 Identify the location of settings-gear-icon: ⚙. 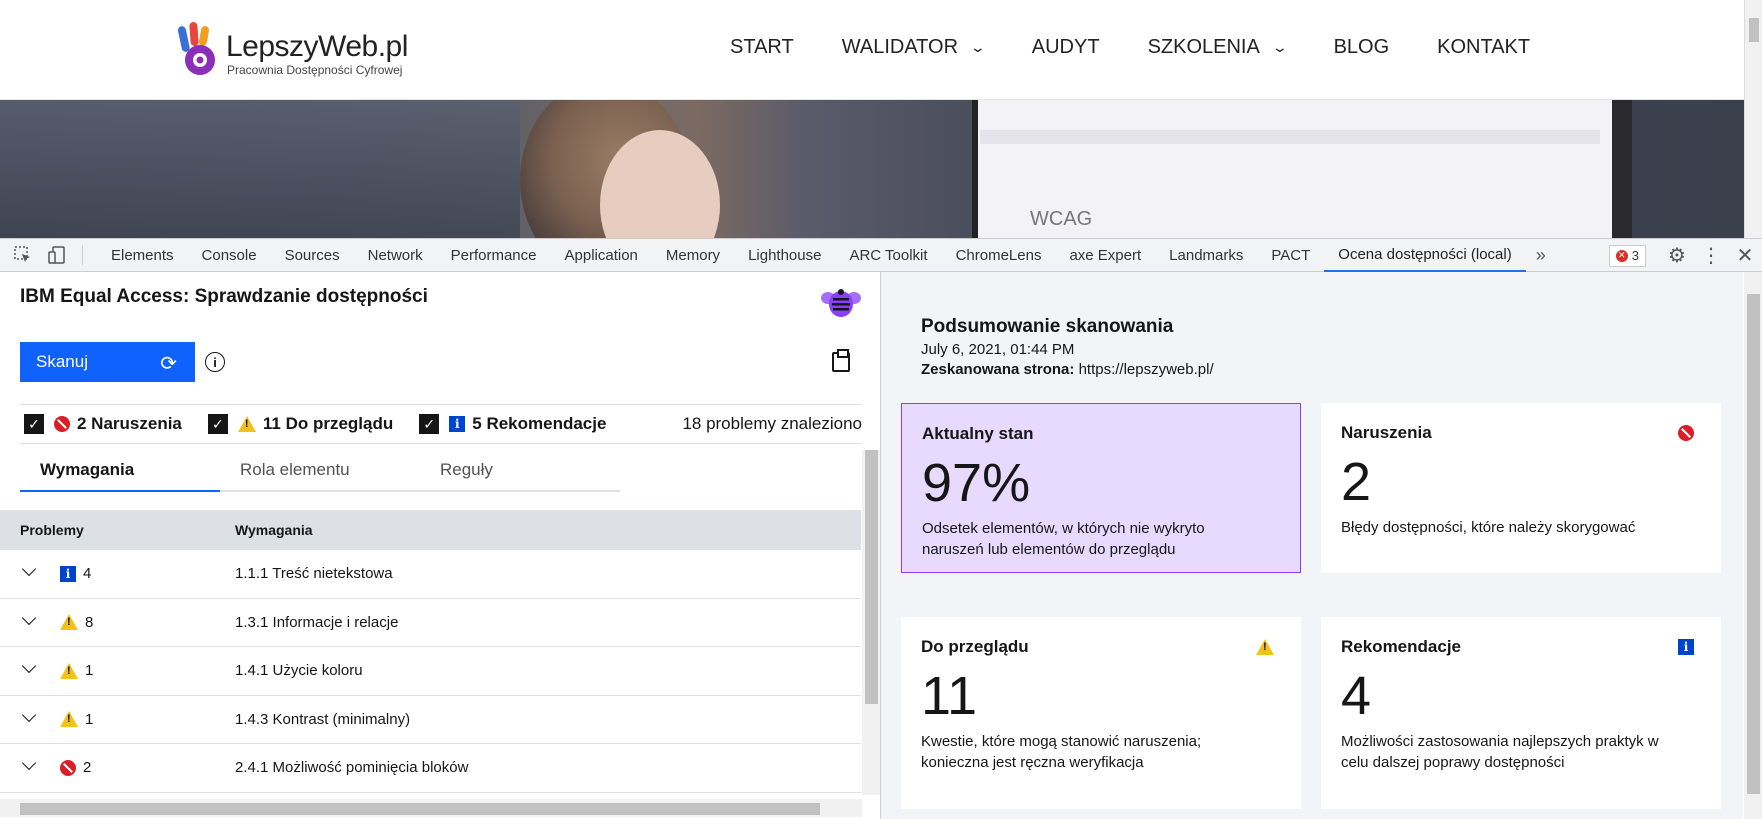
(1677, 255).